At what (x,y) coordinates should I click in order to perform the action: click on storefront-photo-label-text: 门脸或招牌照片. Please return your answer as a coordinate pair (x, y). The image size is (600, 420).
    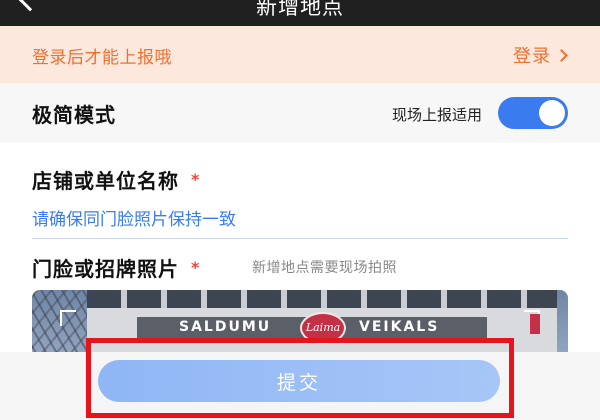
    Looking at the image, I should click on (105, 269).